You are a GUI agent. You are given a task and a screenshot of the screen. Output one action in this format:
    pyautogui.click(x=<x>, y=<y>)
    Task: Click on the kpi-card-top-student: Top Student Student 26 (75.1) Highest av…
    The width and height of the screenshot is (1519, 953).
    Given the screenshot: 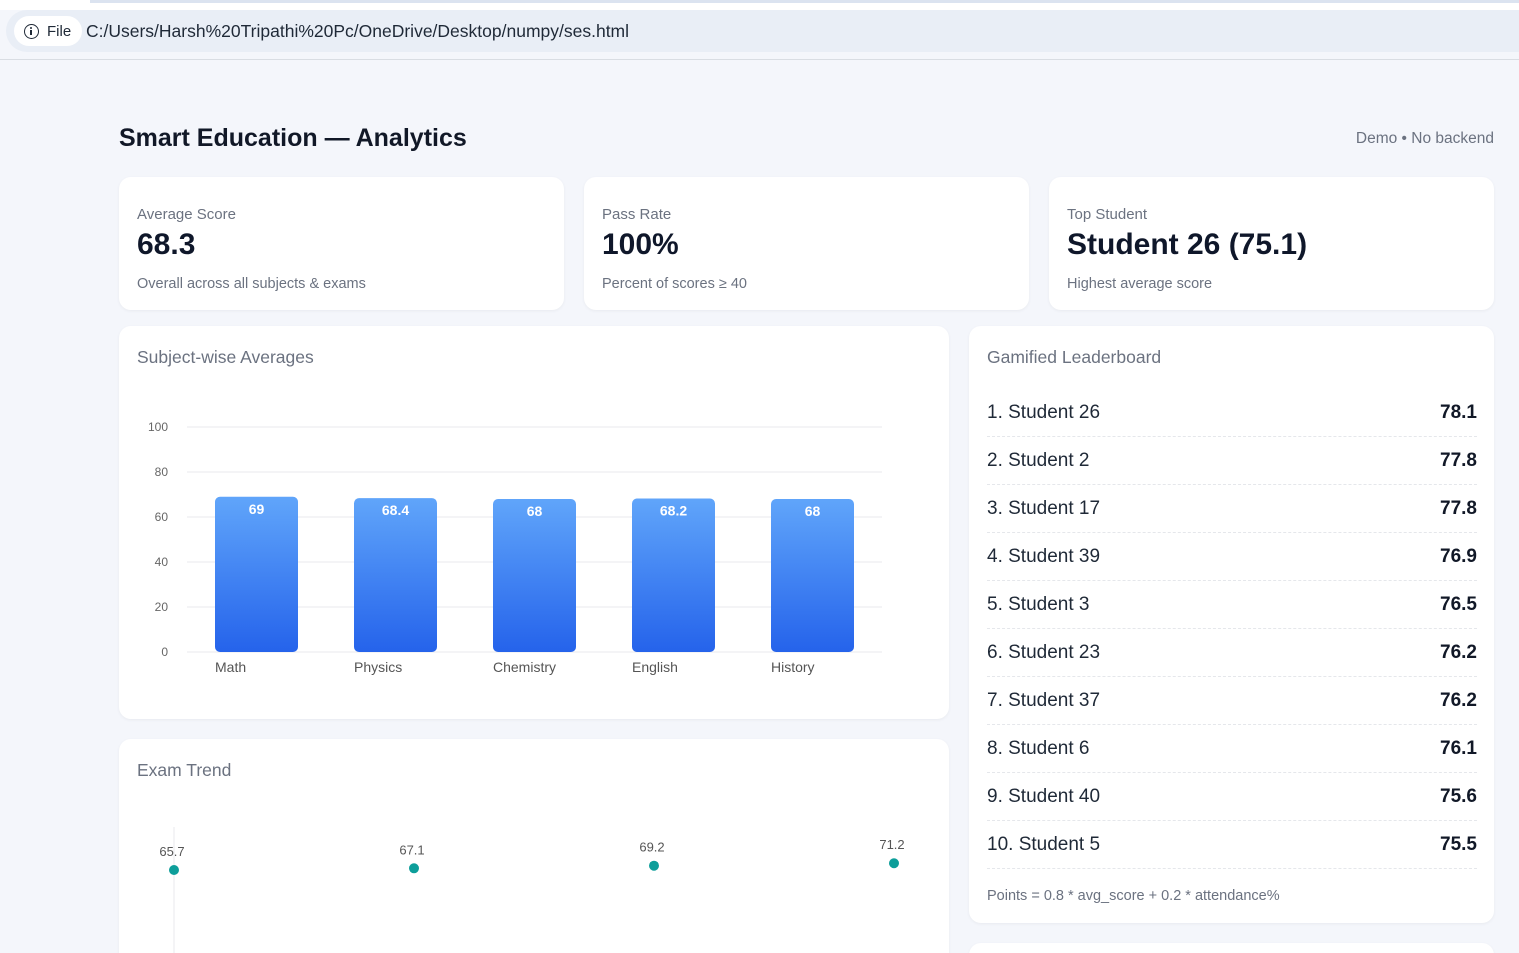 What is the action you would take?
    pyautogui.click(x=1271, y=243)
    